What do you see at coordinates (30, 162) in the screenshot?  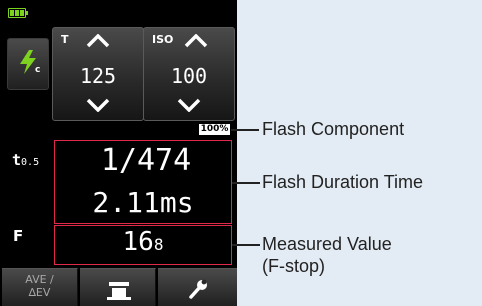 I see `duration-label-sub: 0.5` at bounding box center [30, 162].